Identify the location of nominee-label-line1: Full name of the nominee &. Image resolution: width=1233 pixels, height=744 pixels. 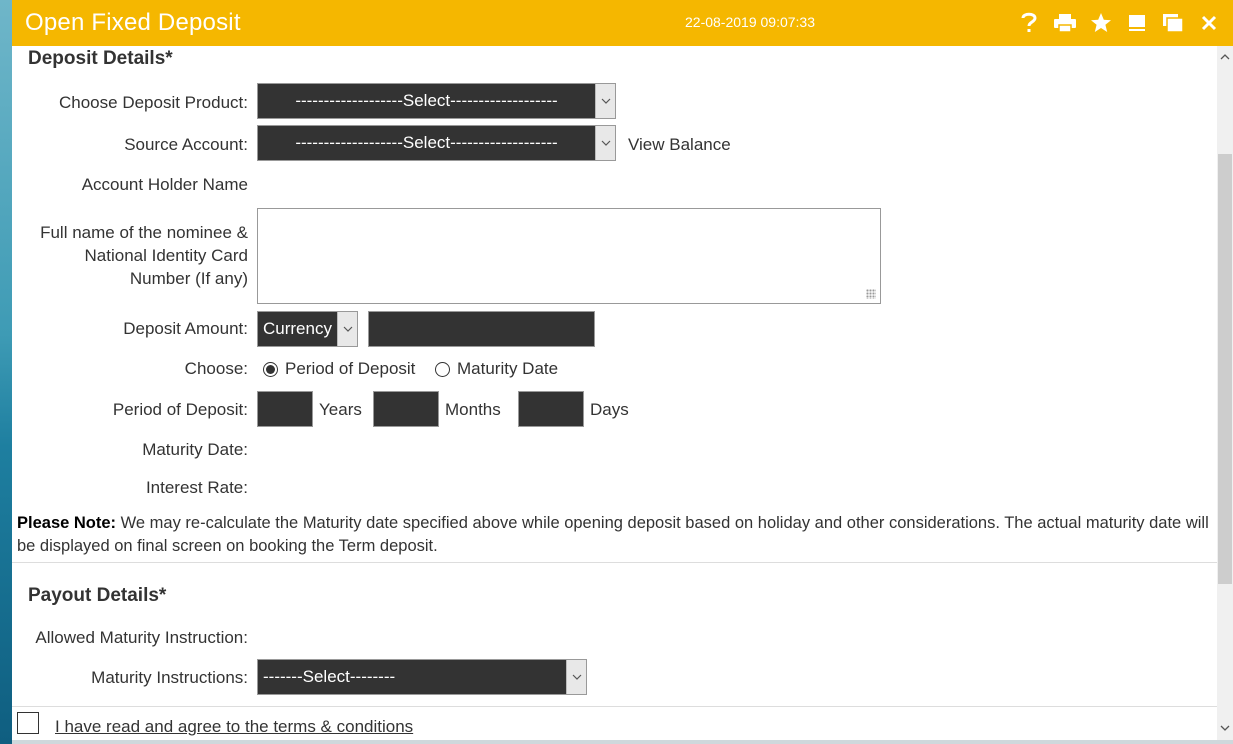
(144, 232).